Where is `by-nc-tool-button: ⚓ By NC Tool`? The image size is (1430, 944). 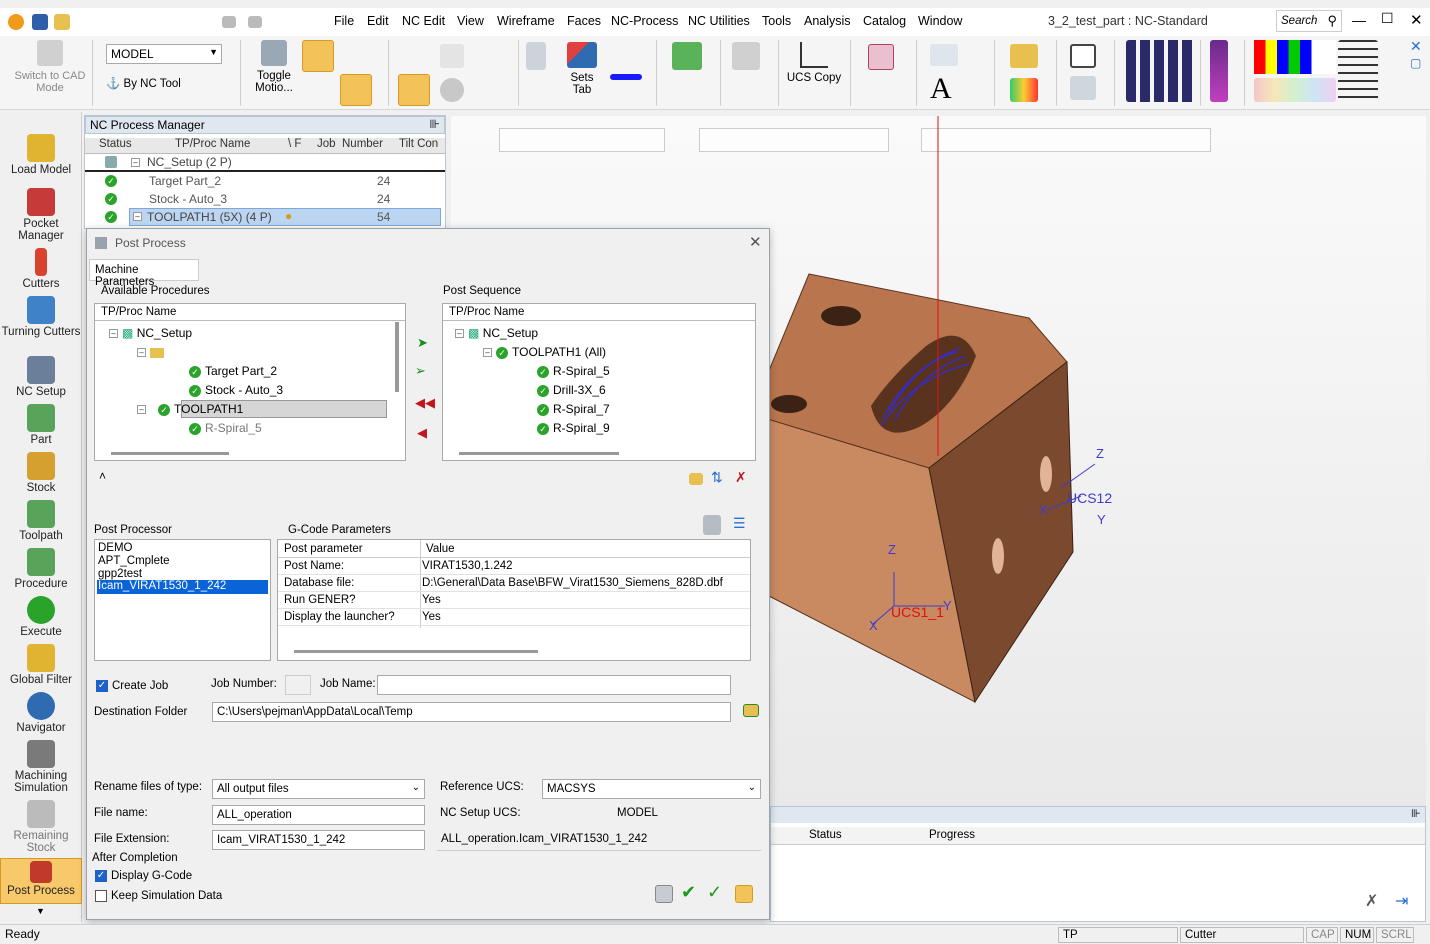
by-nc-tool-button: ⚓ By NC Tool is located at coordinates (143, 83).